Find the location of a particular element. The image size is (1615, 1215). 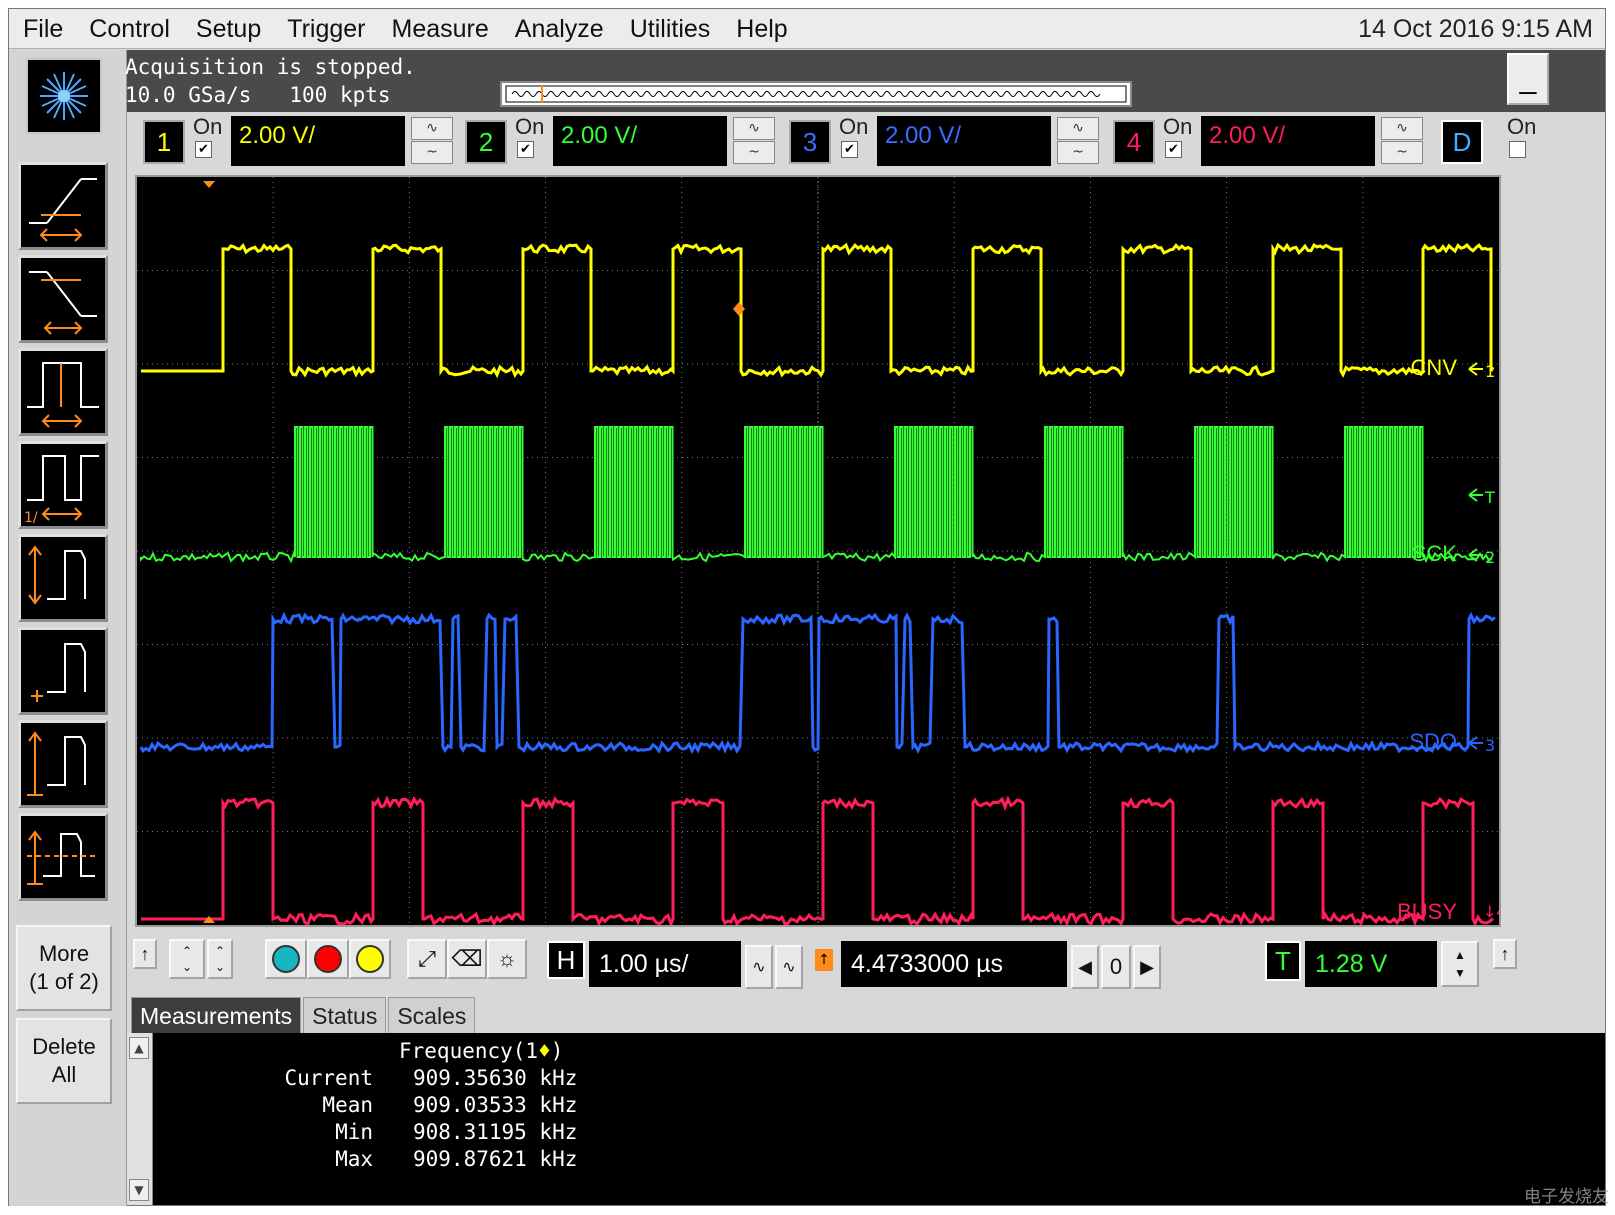

more-label: More is located at coordinates (64, 953).